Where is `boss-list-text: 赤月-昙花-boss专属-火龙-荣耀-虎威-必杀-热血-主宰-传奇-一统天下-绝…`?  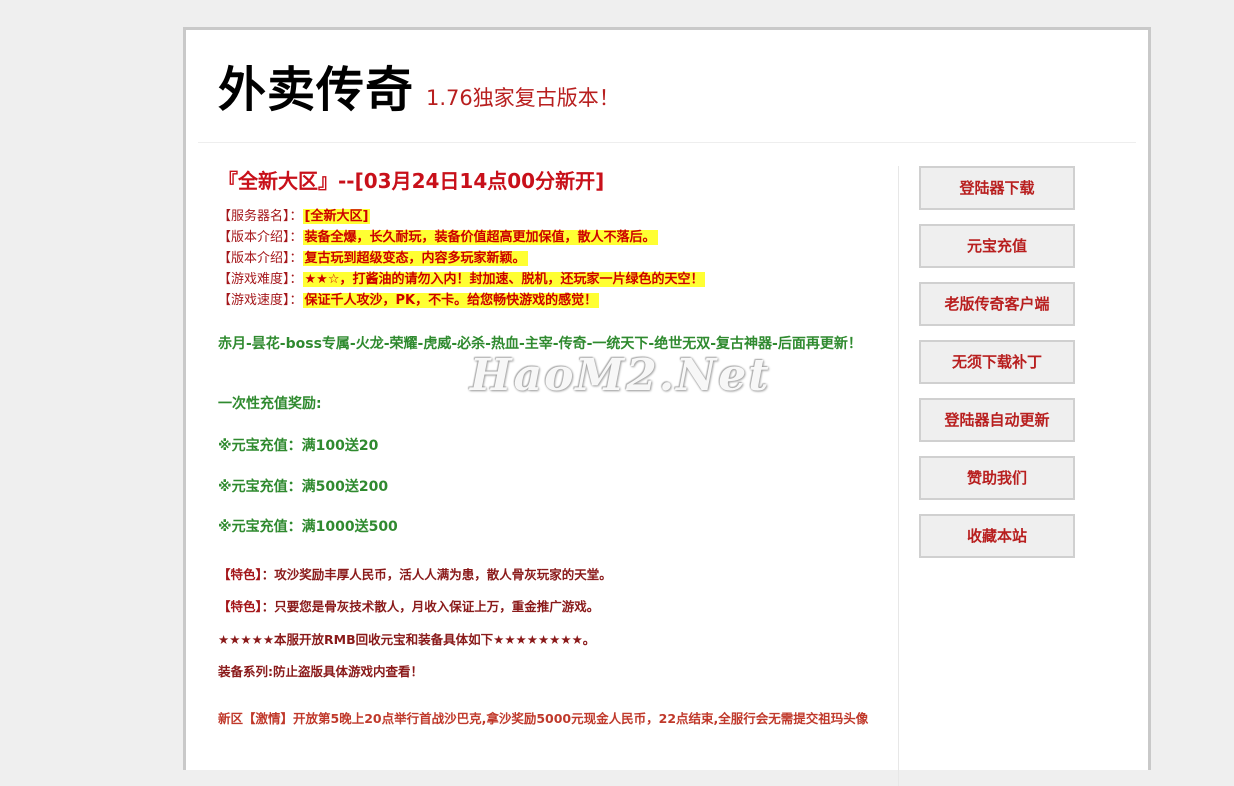 boss-list-text: 赤月-昙花-boss专属-火龙-荣耀-虎威-必杀-热血-主宰-传奇-一统天下-绝… is located at coordinates (540, 344).